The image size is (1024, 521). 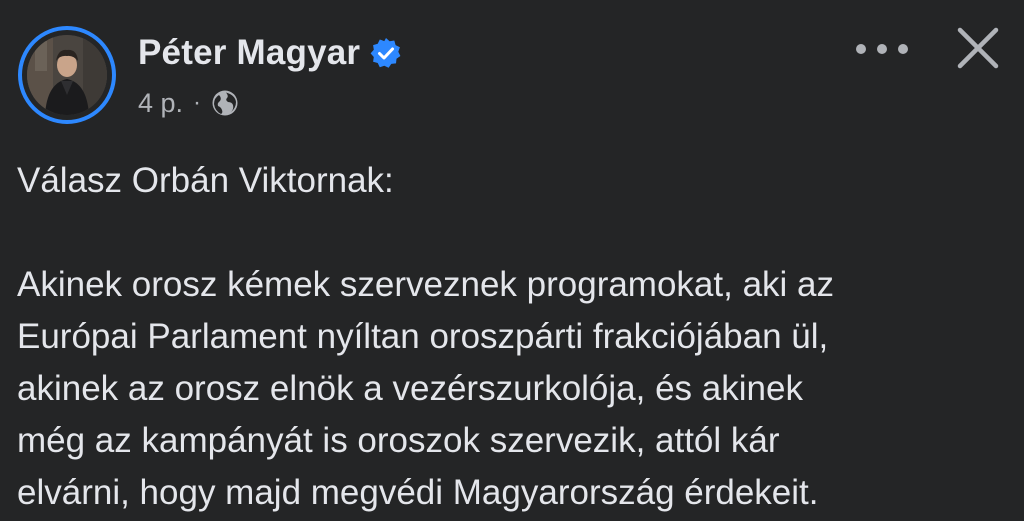 What do you see at coordinates (160, 103) in the screenshot?
I see `post-timestamp: 4 p.` at bounding box center [160, 103].